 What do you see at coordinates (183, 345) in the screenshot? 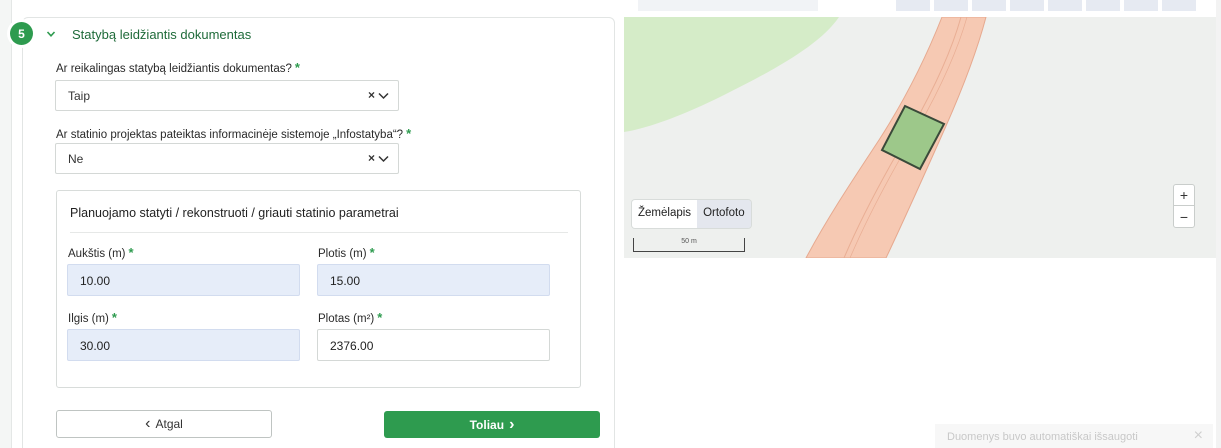
I see `length-input: 30.00` at bounding box center [183, 345].